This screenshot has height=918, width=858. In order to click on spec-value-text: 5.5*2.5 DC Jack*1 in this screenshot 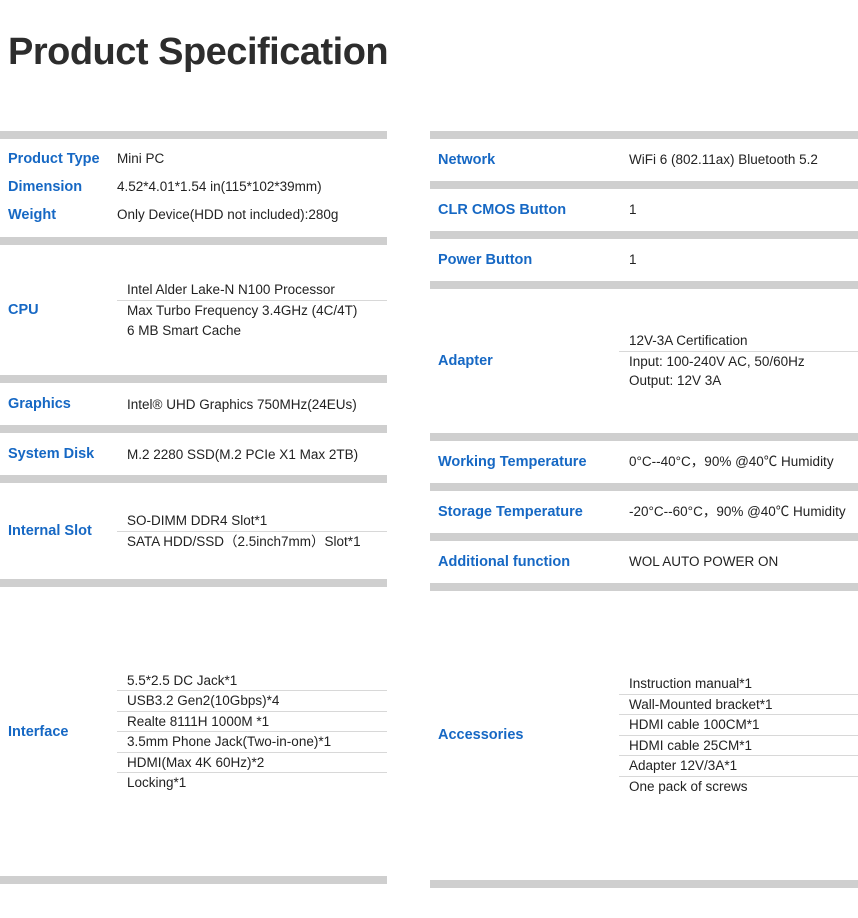, I will do `click(182, 680)`.